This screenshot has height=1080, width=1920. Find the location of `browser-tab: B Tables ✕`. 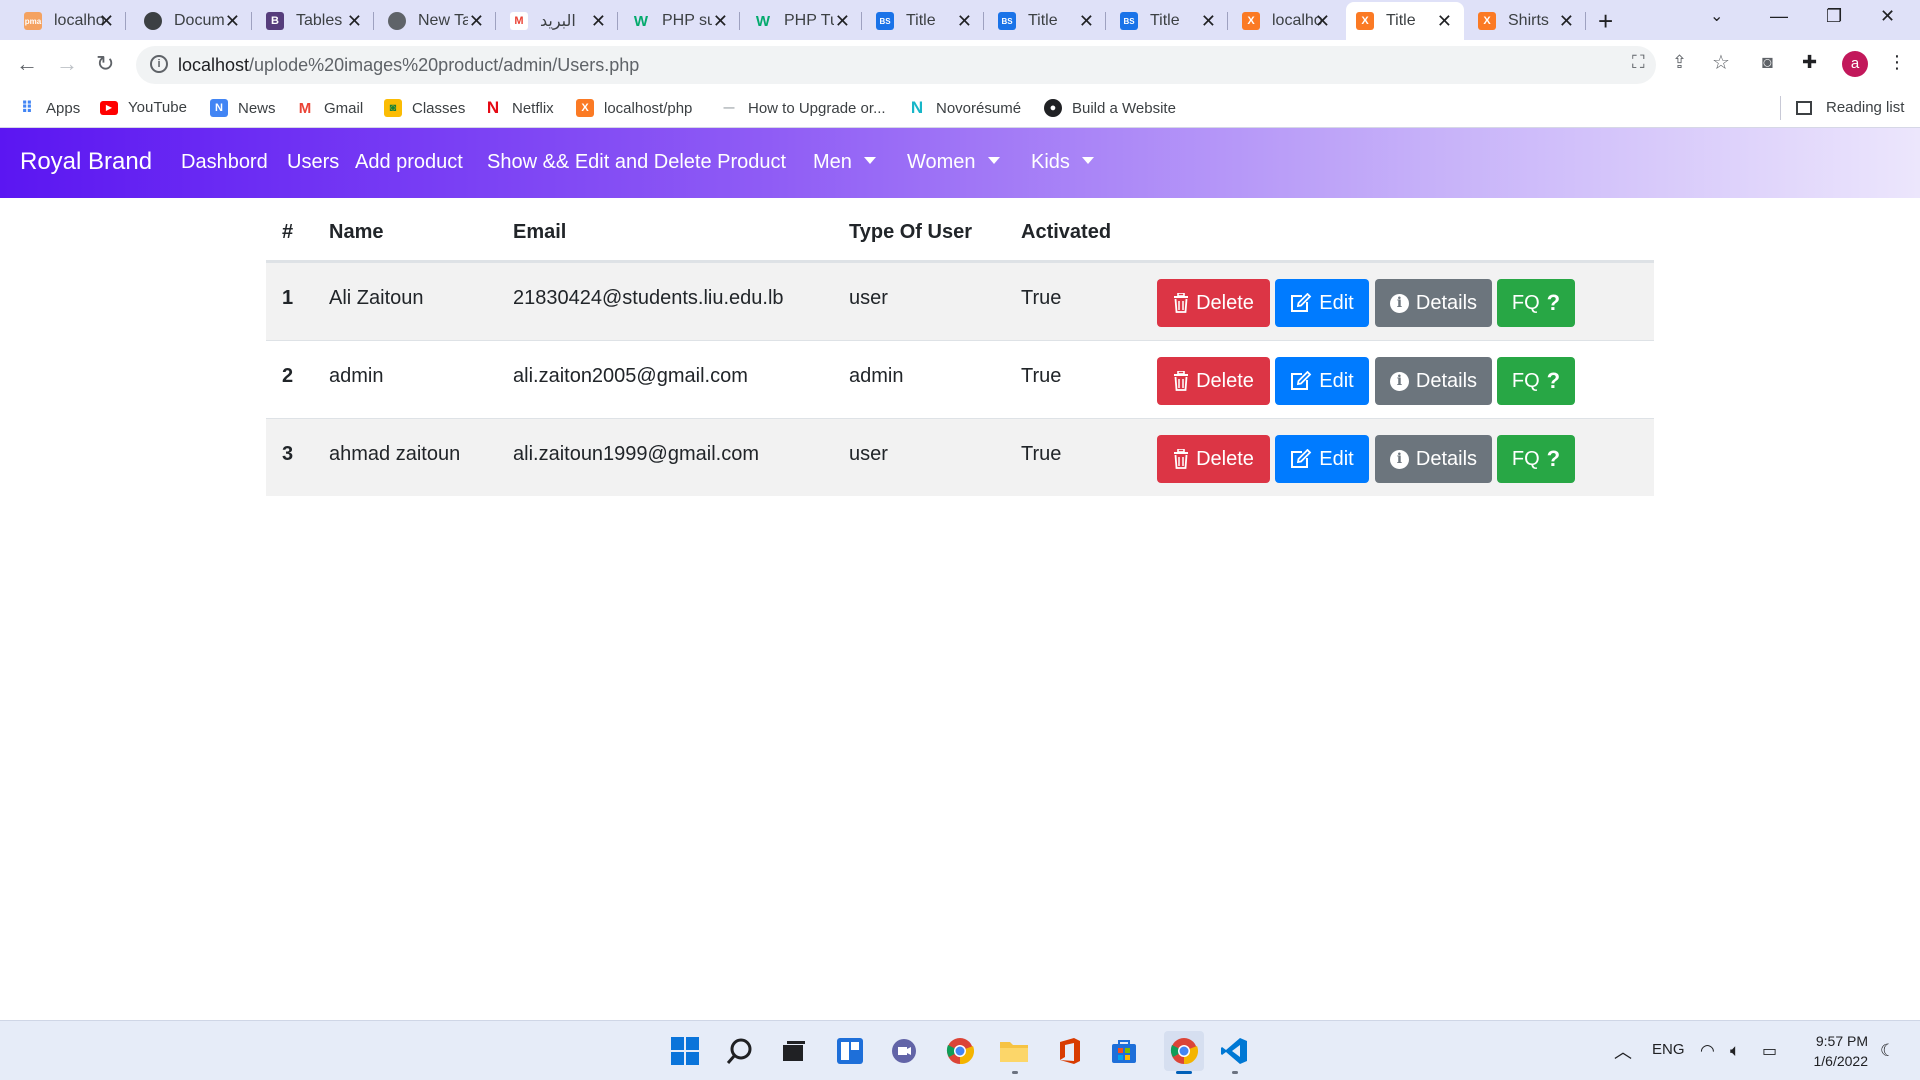

browser-tab: B Tables ✕ is located at coordinates (315, 21).